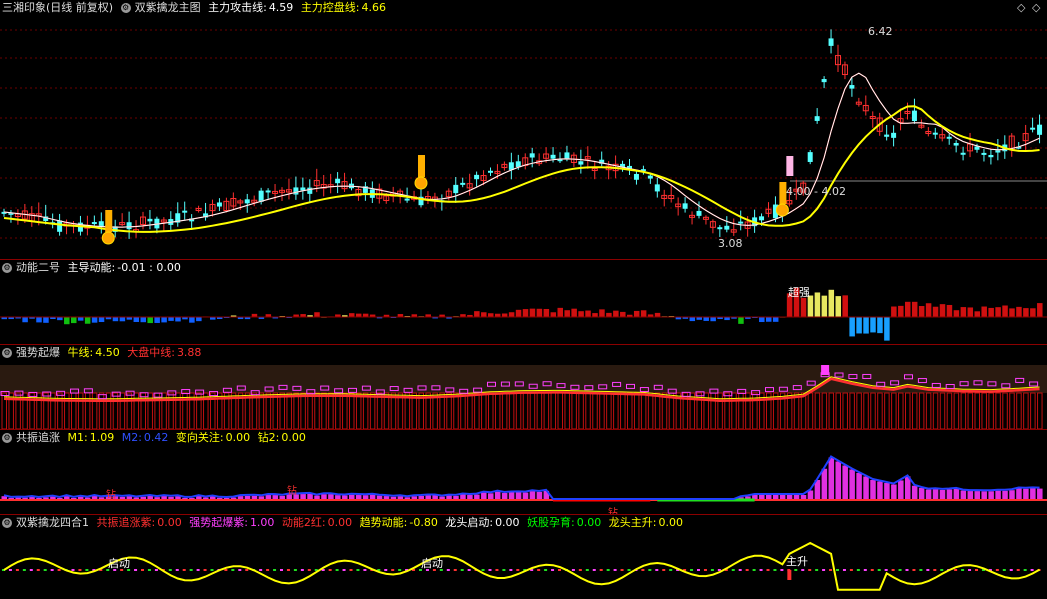 This screenshot has width=1047, height=599. What do you see at coordinates (1021, 7) in the screenshot?
I see `scroll-left-icon: ◇` at bounding box center [1021, 7].